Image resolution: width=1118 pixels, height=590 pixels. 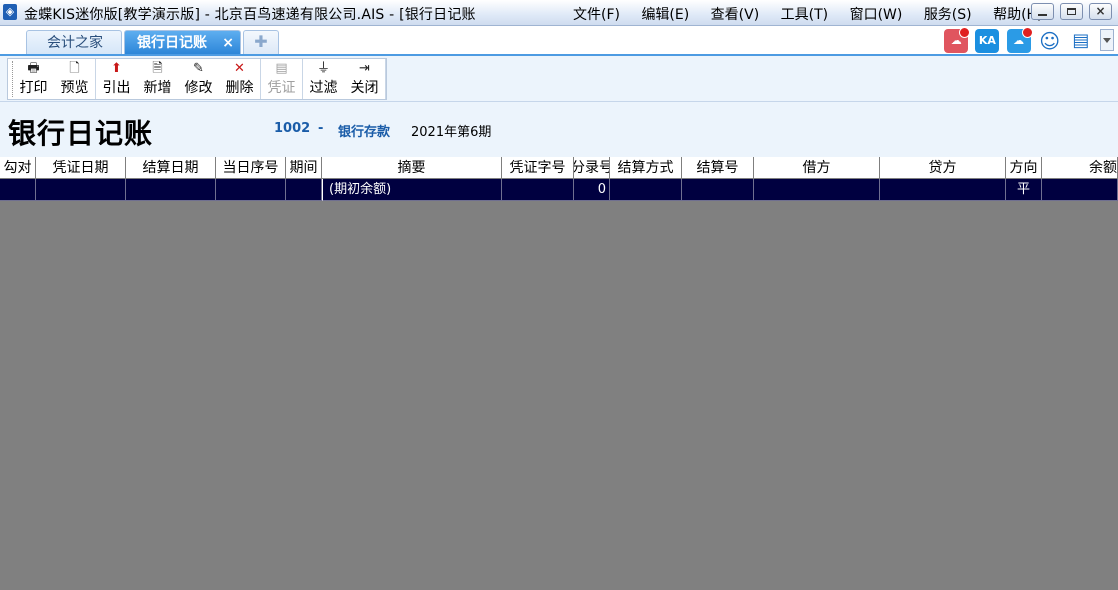 What do you see at coordinates (239, 68) in the screenshot?
I see `delete-icon: ✕` at bounding box center [239, 68].